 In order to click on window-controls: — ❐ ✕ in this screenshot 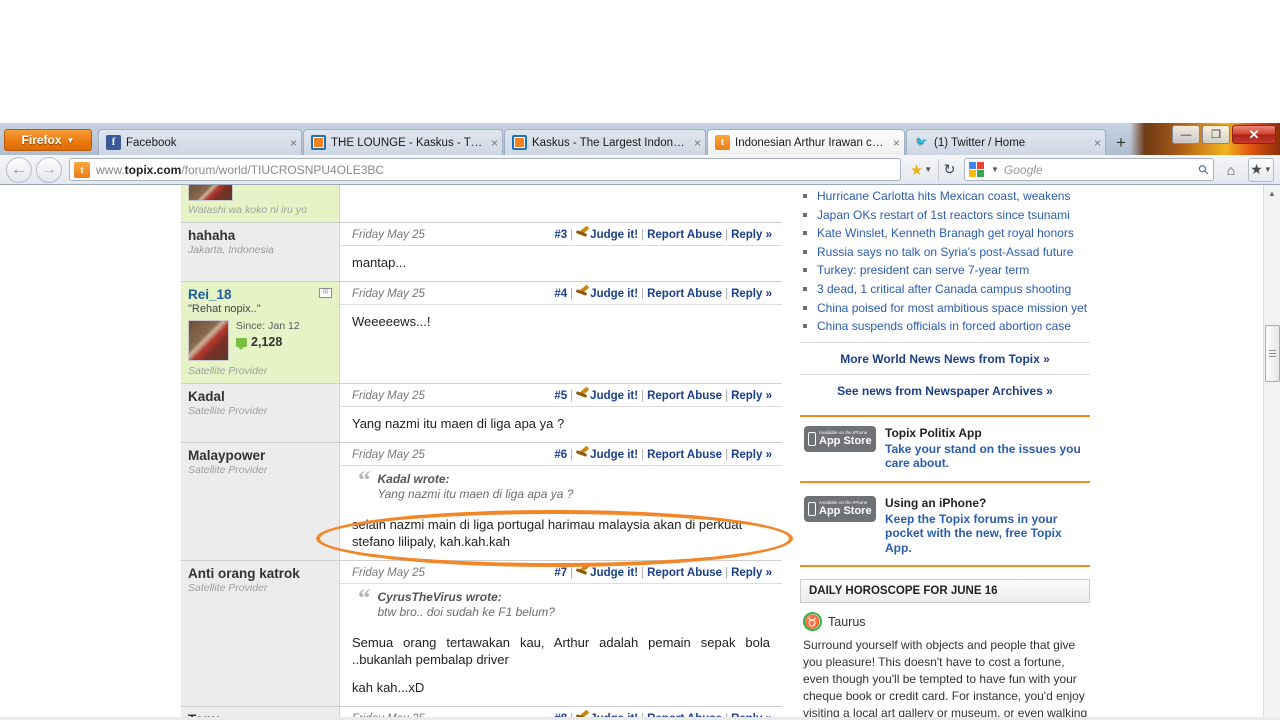, I will do `click(1224, 134)`.